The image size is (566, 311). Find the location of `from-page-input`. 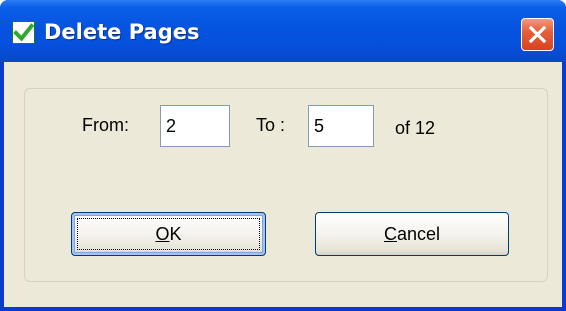

from-page-input is located at coordinates (195, 126).